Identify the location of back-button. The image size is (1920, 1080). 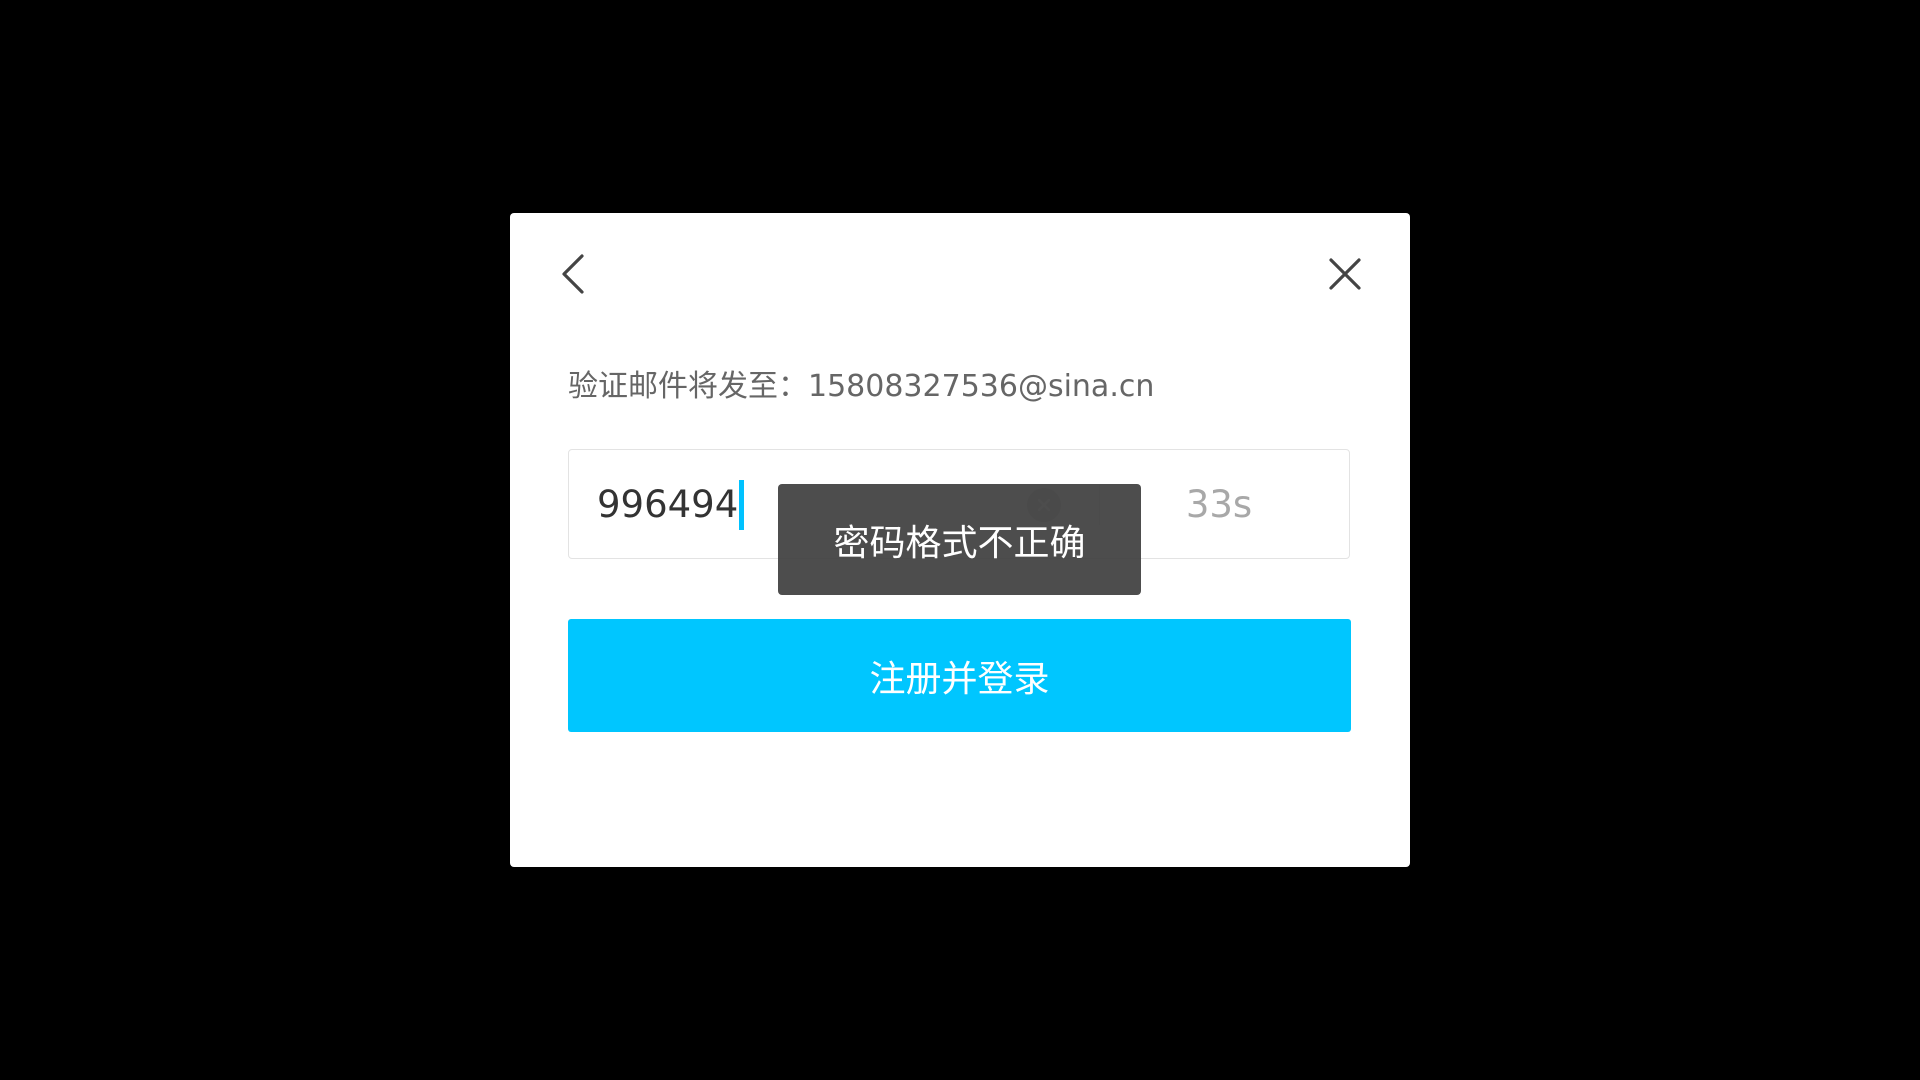
(575, 274).